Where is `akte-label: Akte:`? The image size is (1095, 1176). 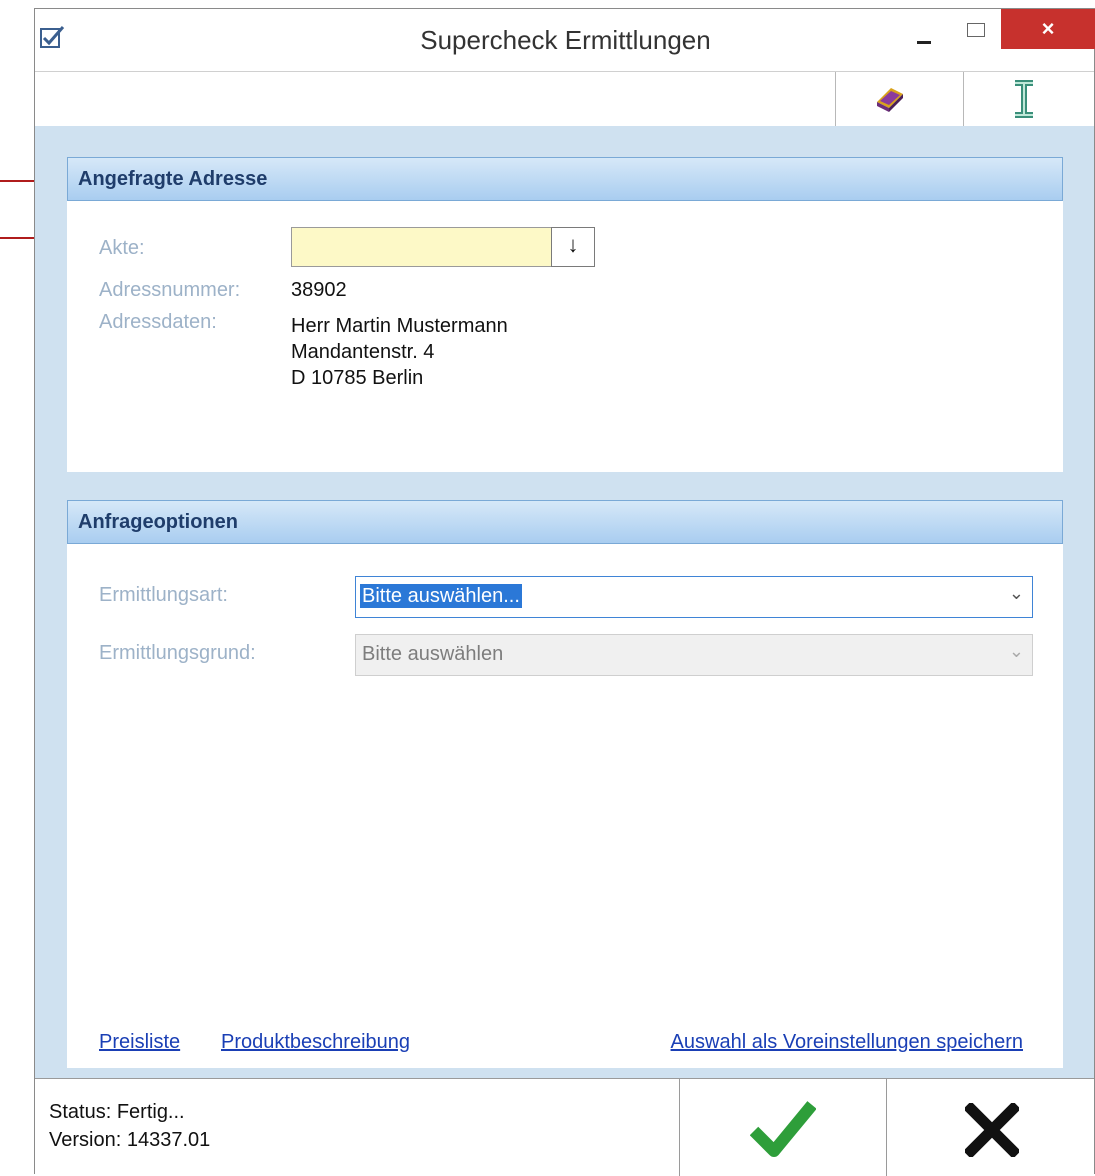
akte-label: Akte: is located at coordinates (122, 248).